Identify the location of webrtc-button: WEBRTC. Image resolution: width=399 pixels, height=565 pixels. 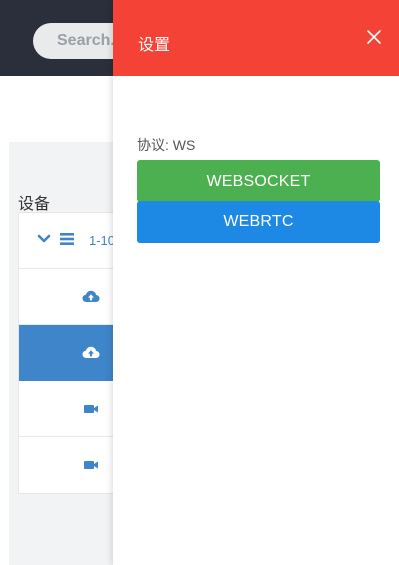
(258, 222).